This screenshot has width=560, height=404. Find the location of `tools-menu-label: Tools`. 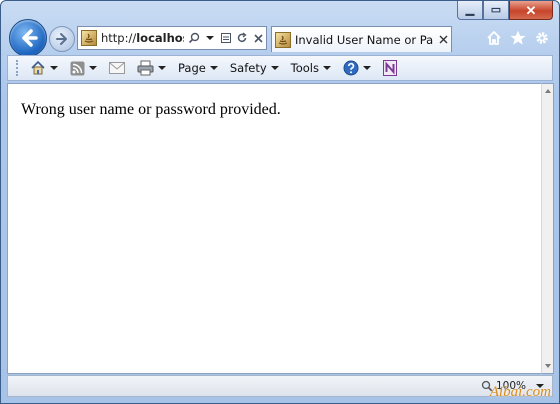

tools-menu-label: Tools is located at coordinates (304, 68).